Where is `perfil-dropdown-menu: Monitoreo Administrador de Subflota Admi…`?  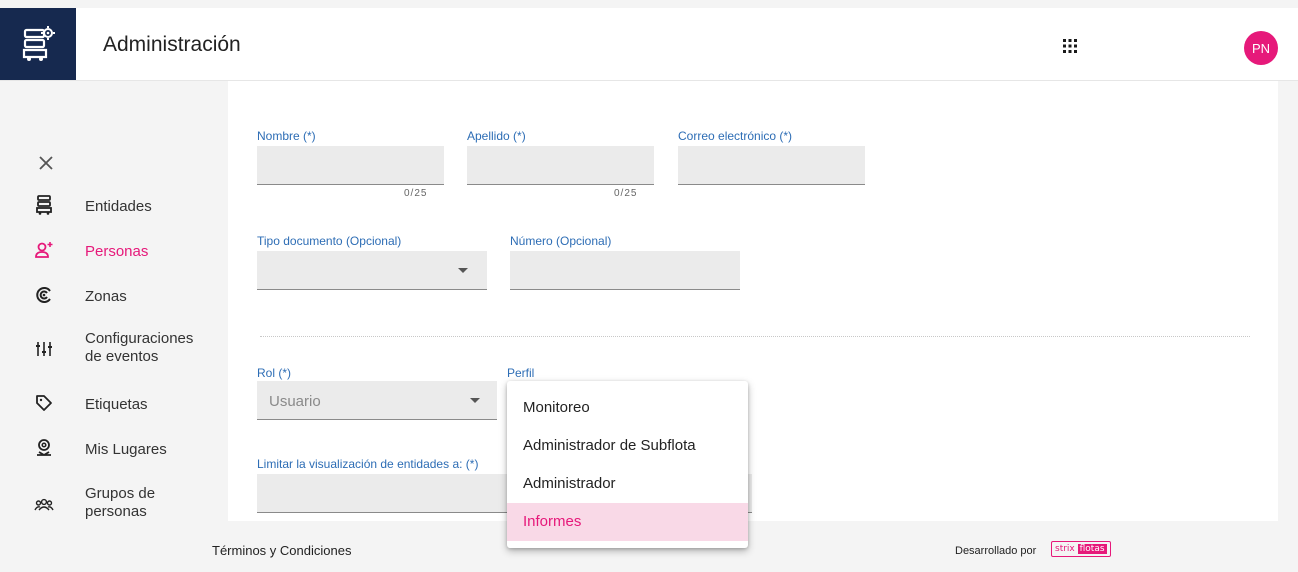 perfil-dropdown-menu: Monitoreo Administrador de Subflota Admi… is located at coordinates (627, 464).